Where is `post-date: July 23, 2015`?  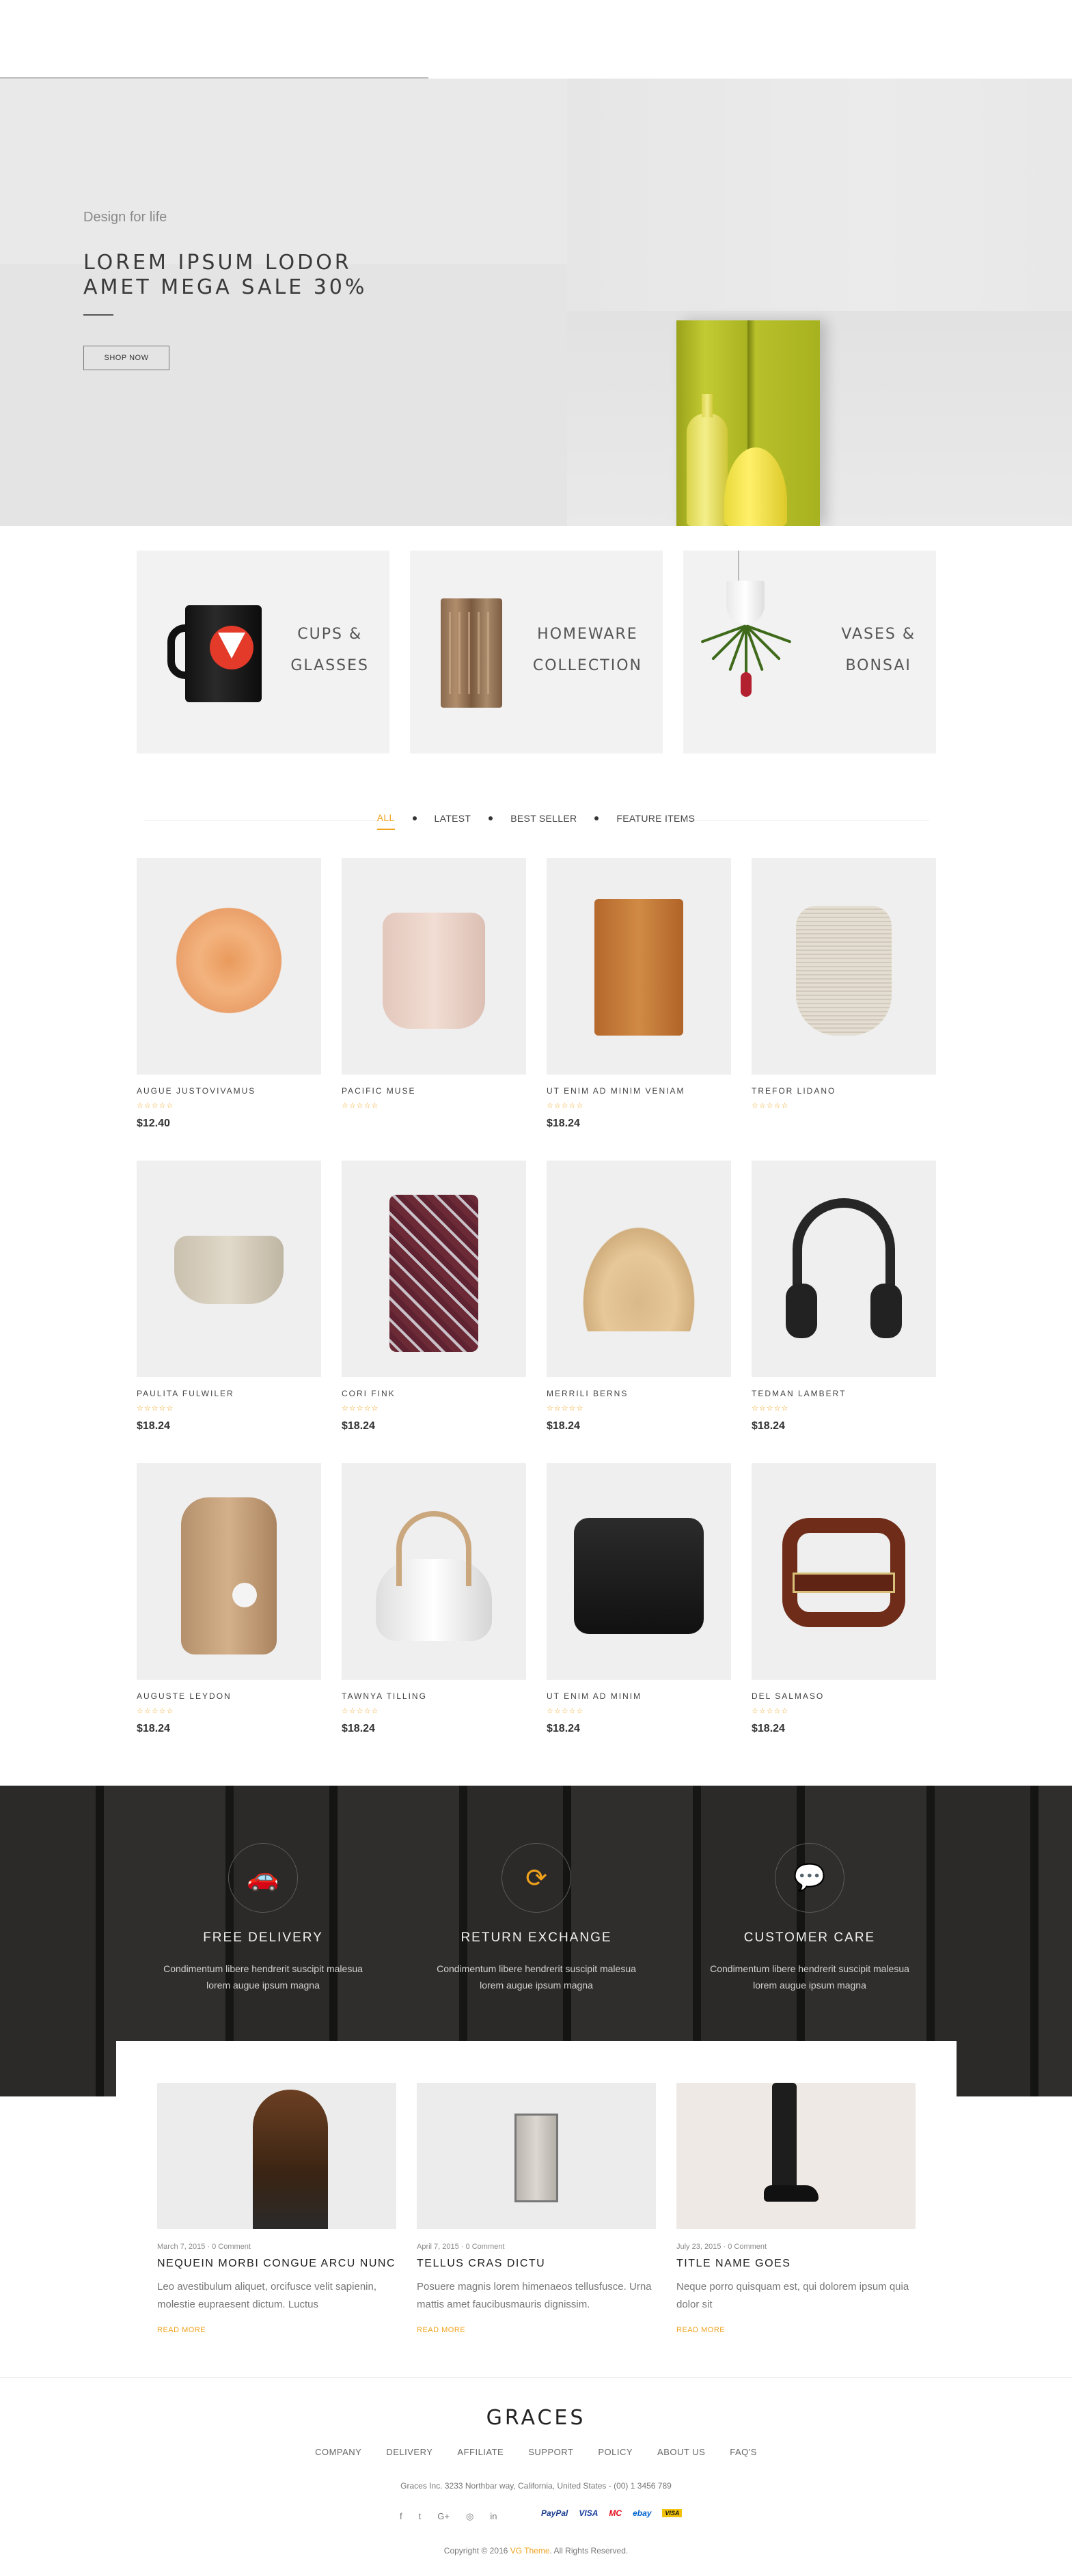 post-date: July 23, 2015 is located at coordinates (699, 2247).